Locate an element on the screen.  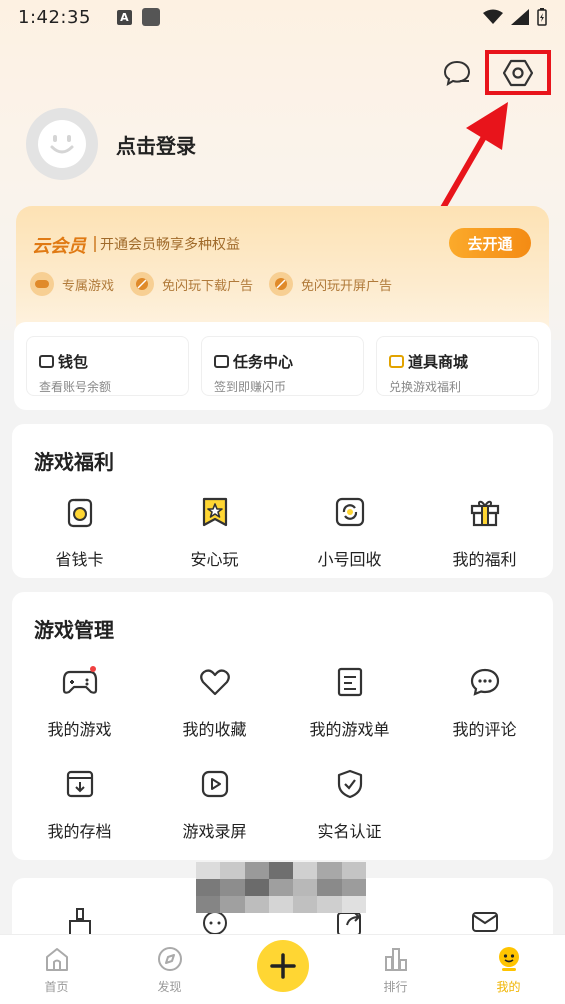
nav-add is located at coordinates (282, 969).